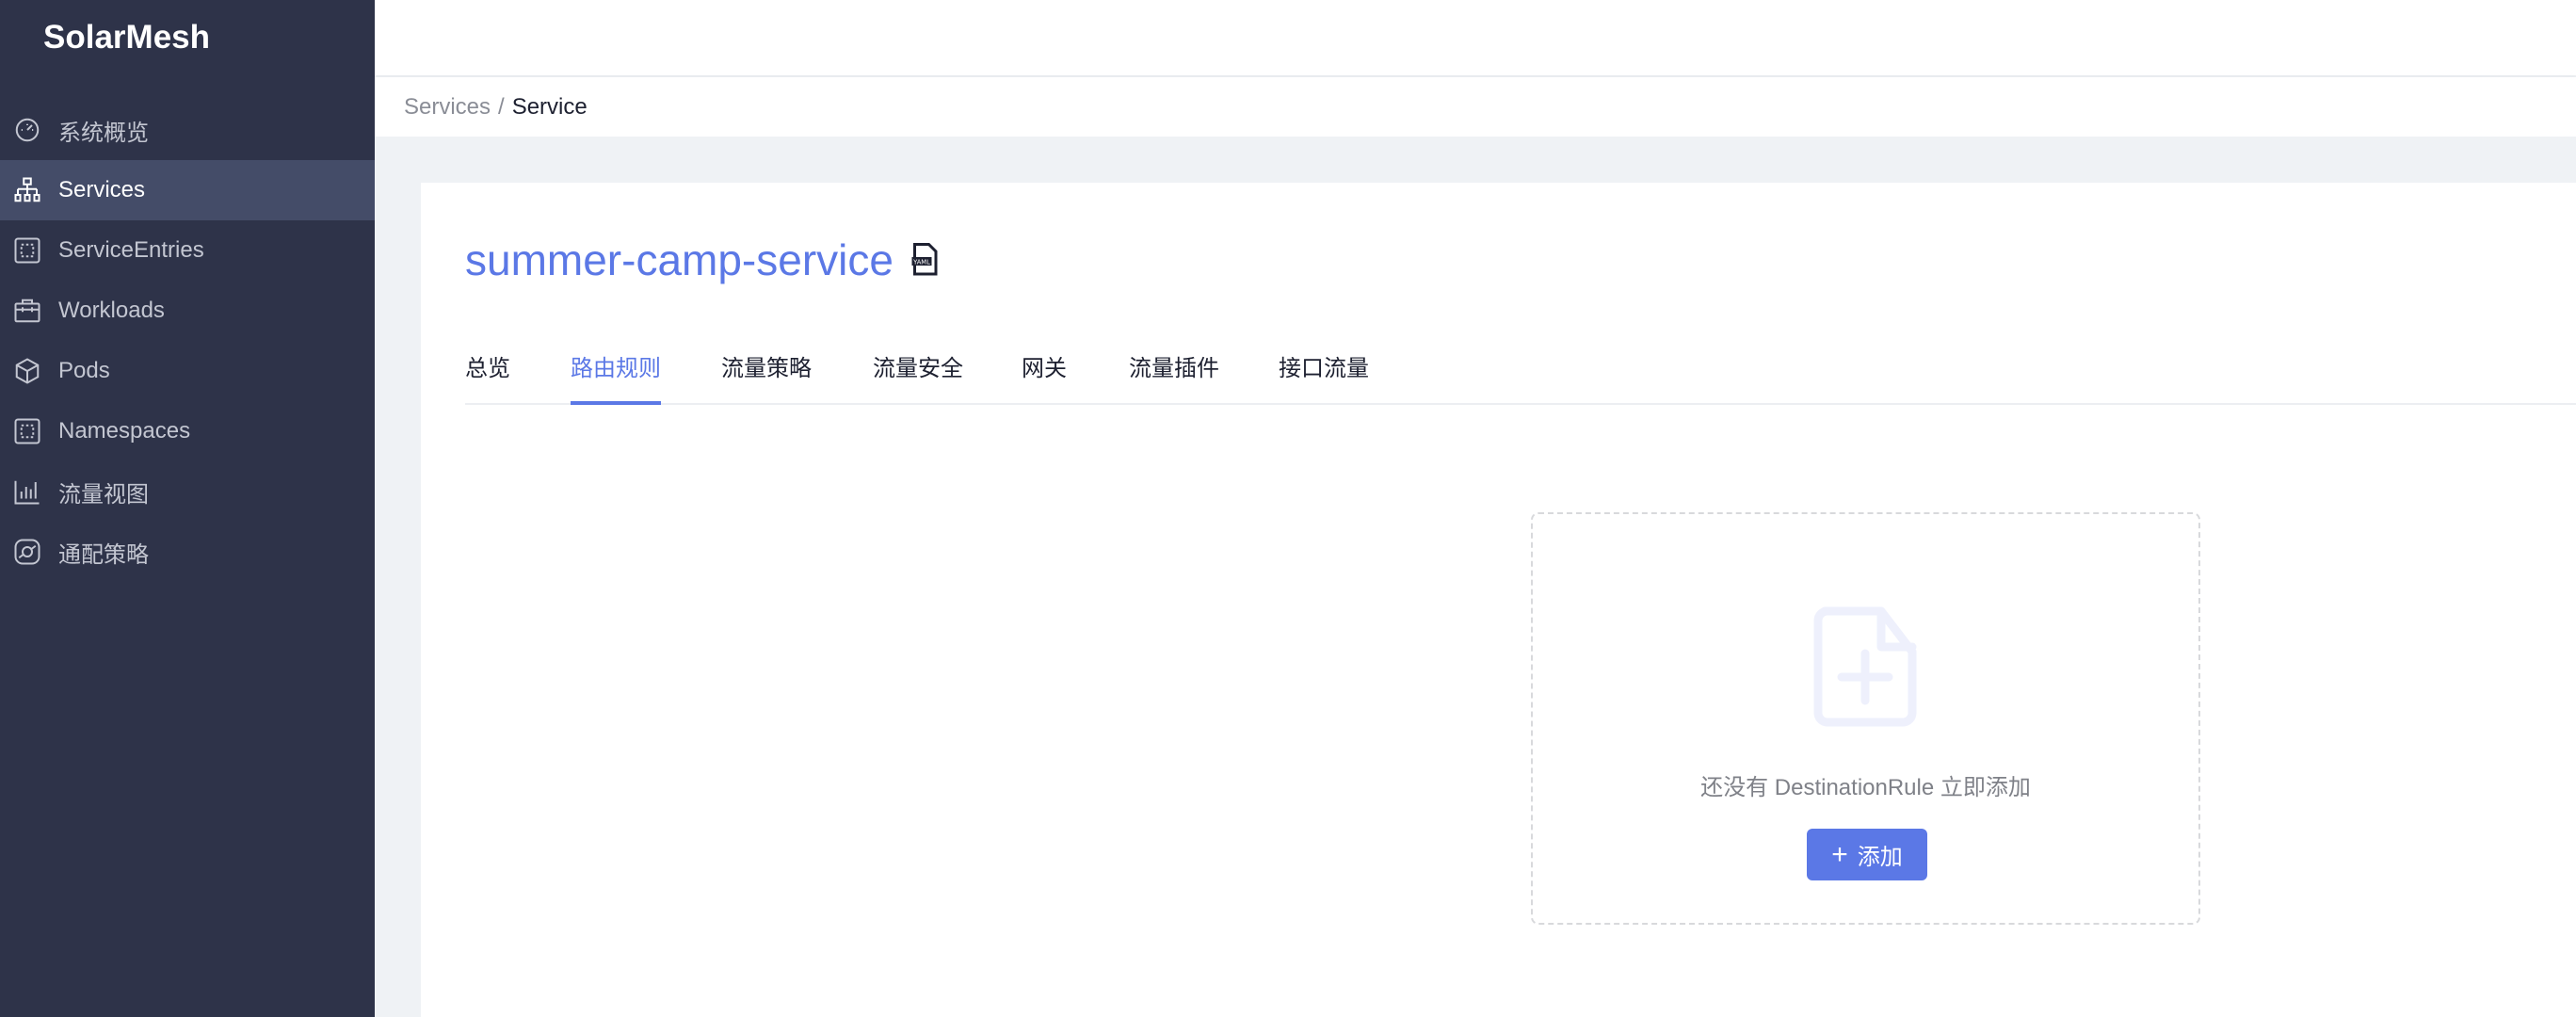  Describe the element at coordinates (27, 371) in the screenshot. I see `cube-icon` at that location.